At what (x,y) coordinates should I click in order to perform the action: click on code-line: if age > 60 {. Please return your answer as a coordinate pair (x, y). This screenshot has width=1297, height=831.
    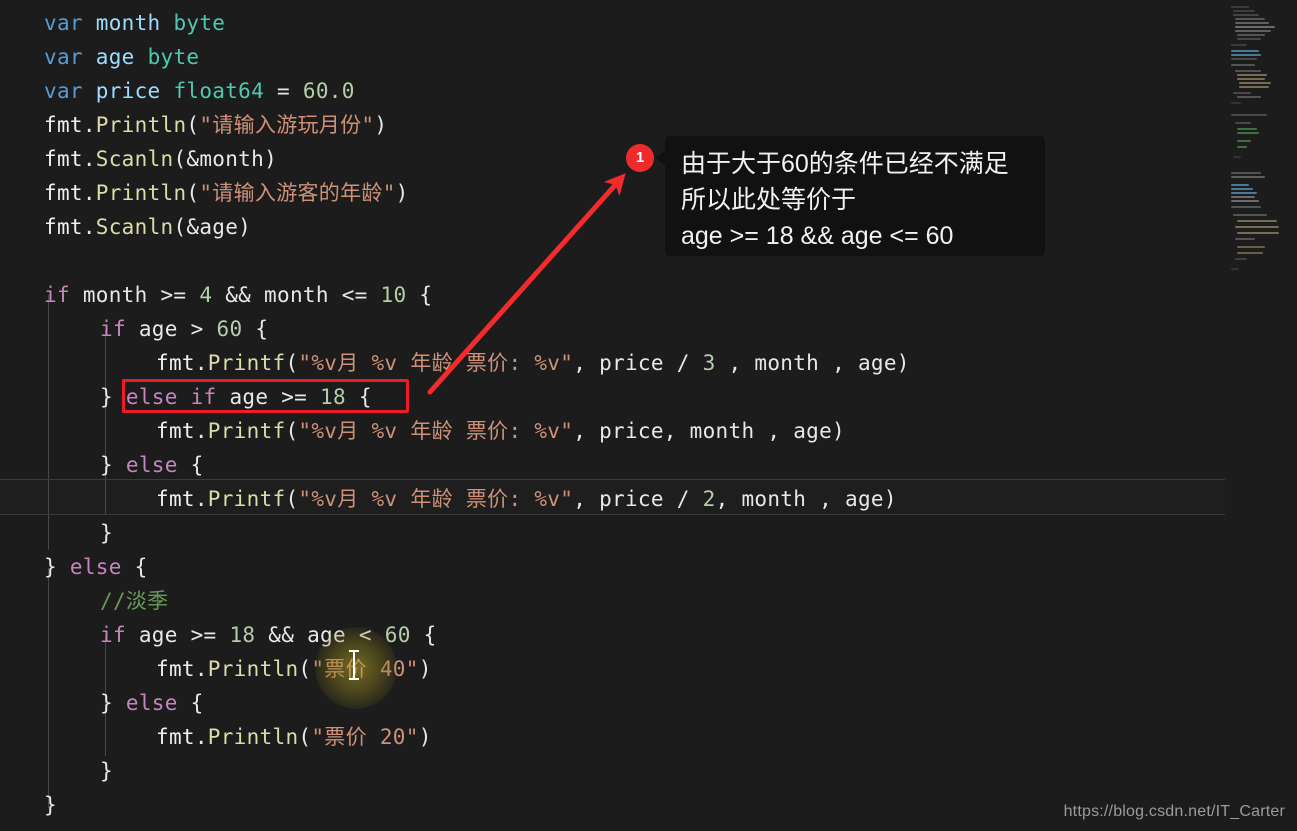
    Looking at the image, I should click on (184, 329).